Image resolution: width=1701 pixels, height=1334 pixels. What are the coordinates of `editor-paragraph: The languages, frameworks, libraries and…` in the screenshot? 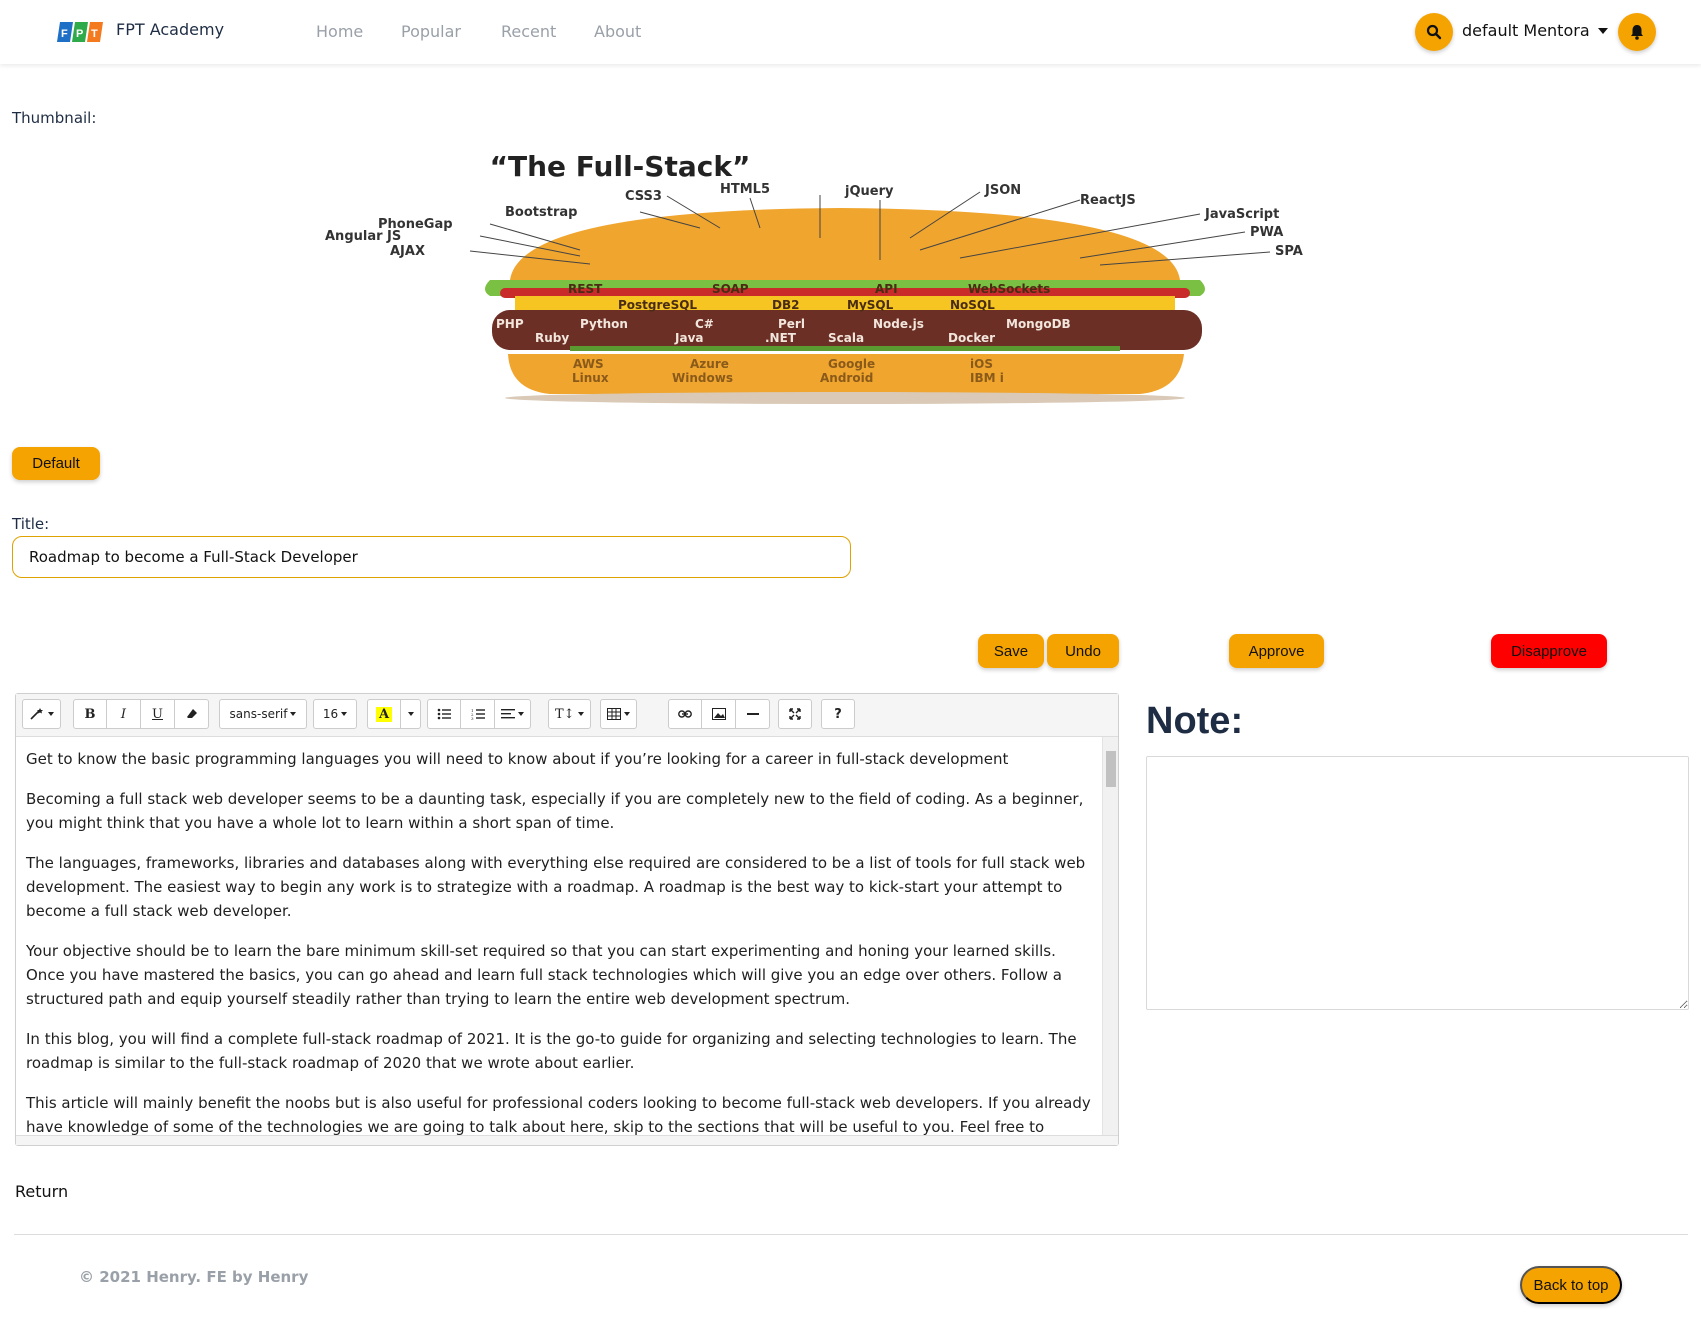 It's located at (556, 887).